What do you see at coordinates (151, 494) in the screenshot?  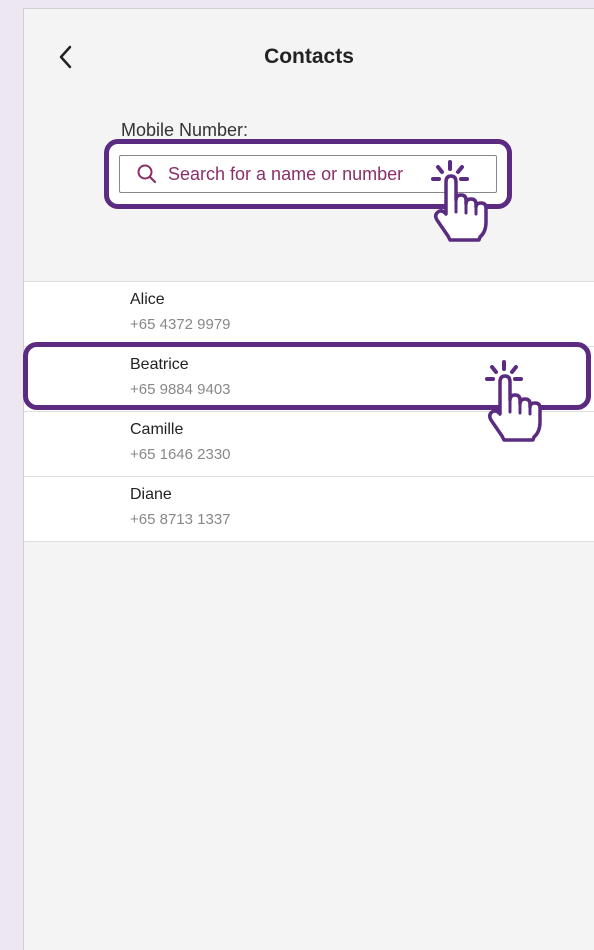 I see `contact-name: Diane` at bounding box center [151, 494].